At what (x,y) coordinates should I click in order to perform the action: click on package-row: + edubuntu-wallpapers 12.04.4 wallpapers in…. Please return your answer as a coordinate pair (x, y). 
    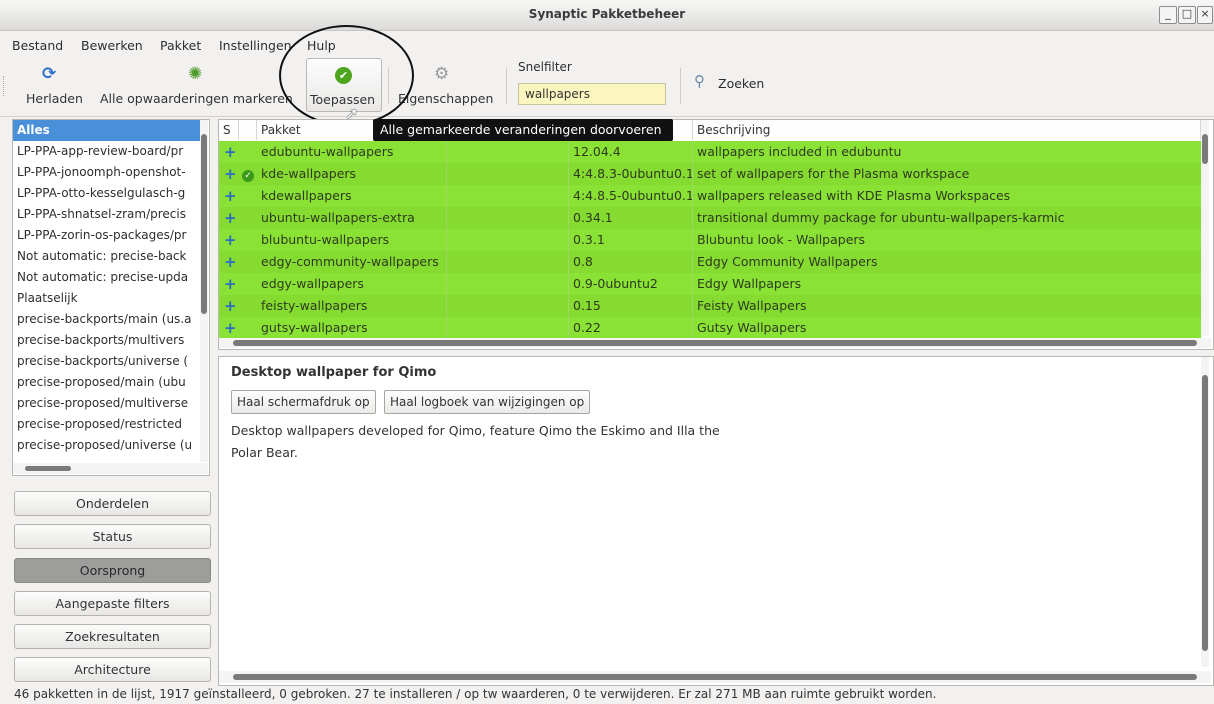
    Looking at the image, I should click on (710, 152).